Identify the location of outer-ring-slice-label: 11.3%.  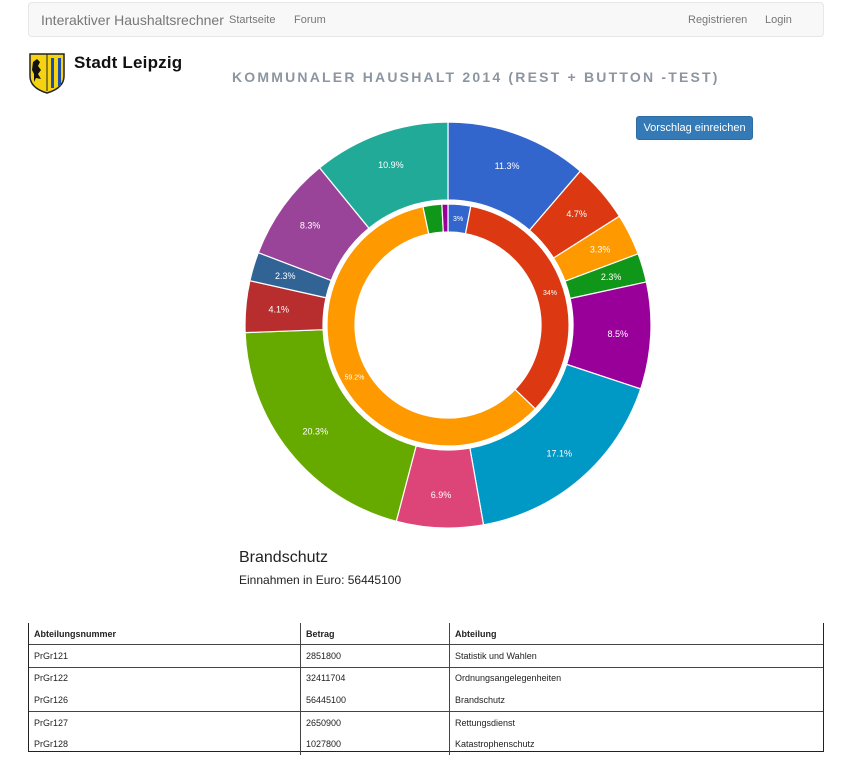
(507, 166).